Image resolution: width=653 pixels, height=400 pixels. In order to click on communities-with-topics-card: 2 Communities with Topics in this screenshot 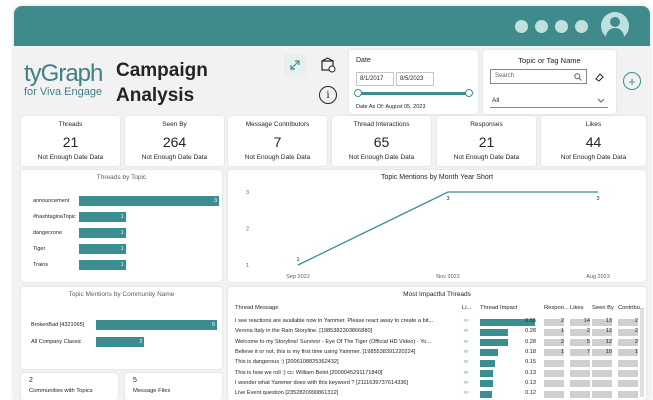, I will do `click(69, 386)`.